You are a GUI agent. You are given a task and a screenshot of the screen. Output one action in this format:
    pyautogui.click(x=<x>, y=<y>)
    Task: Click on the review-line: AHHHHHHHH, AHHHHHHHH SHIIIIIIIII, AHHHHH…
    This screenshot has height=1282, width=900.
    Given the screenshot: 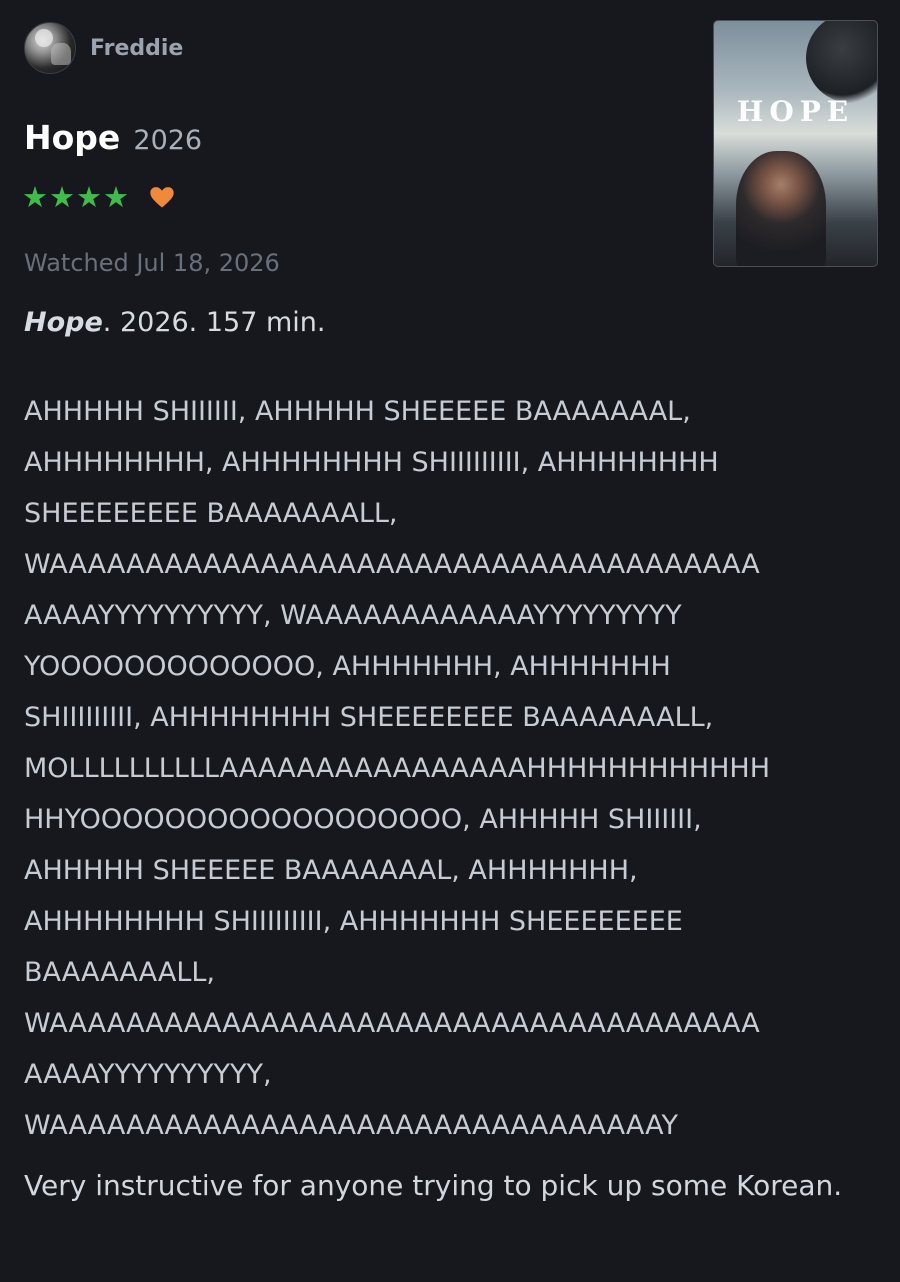 What is the action you would take?
    pyautogui.click(x=371, y=462)
    